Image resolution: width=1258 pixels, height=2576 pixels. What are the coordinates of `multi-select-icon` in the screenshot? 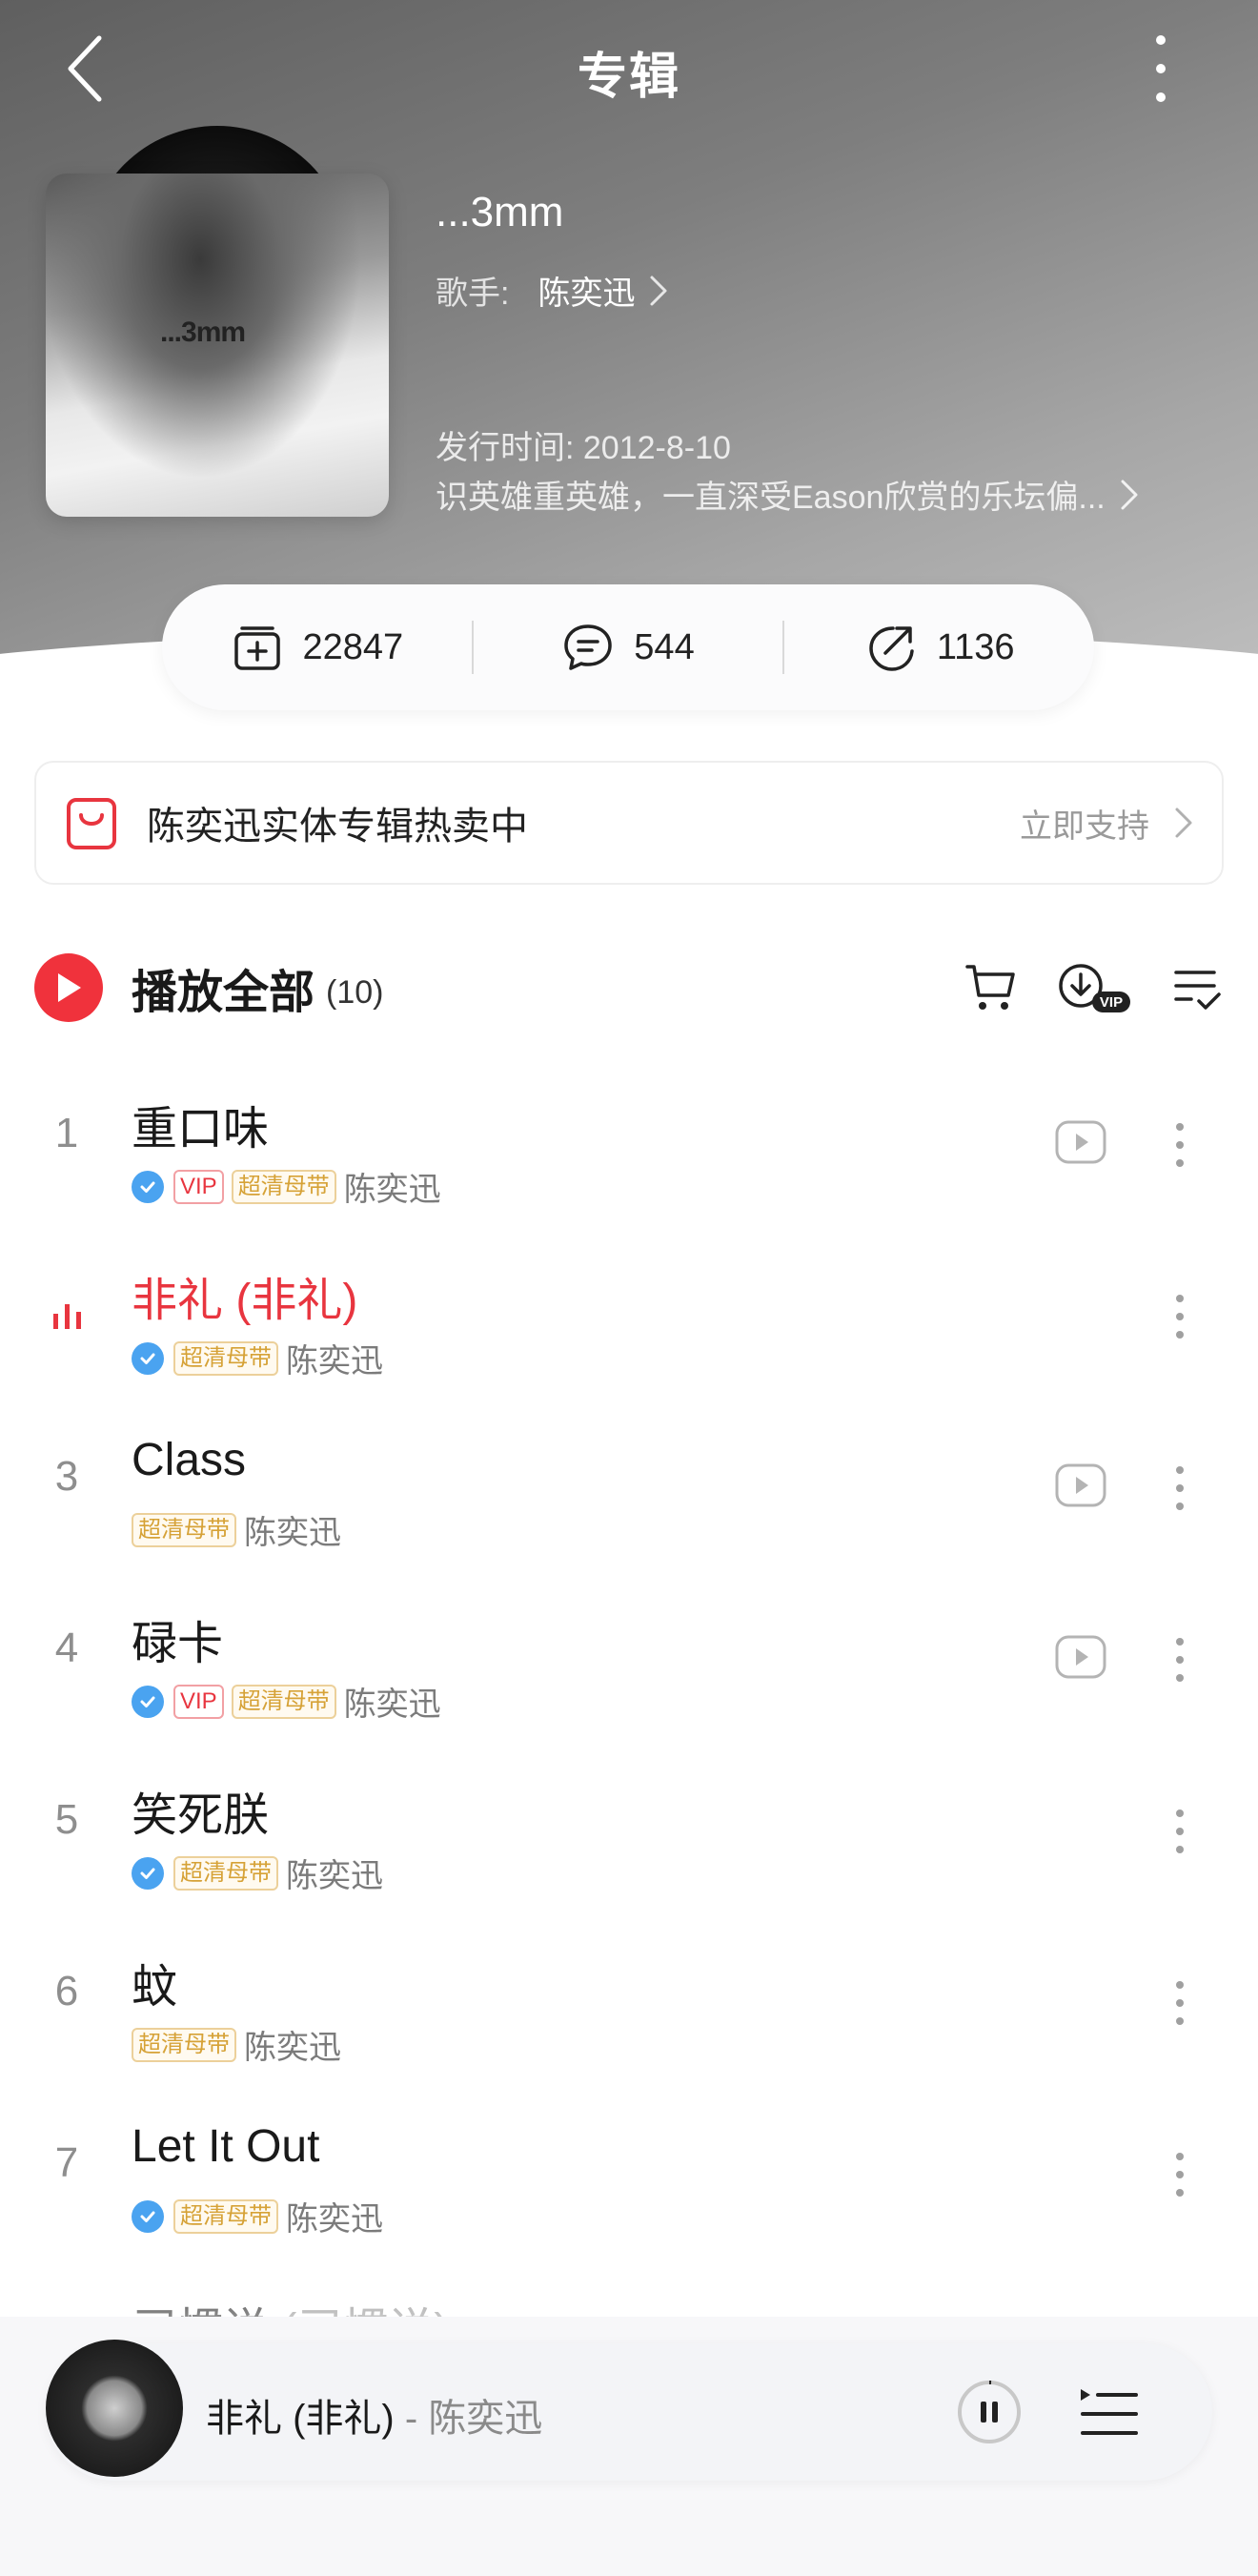 It's located at (1197, 988).